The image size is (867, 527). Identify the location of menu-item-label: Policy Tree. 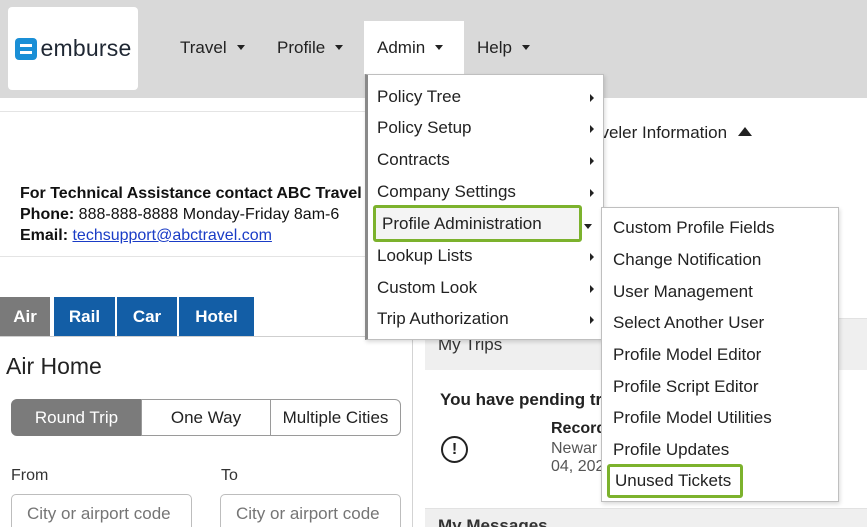
(419, 96).